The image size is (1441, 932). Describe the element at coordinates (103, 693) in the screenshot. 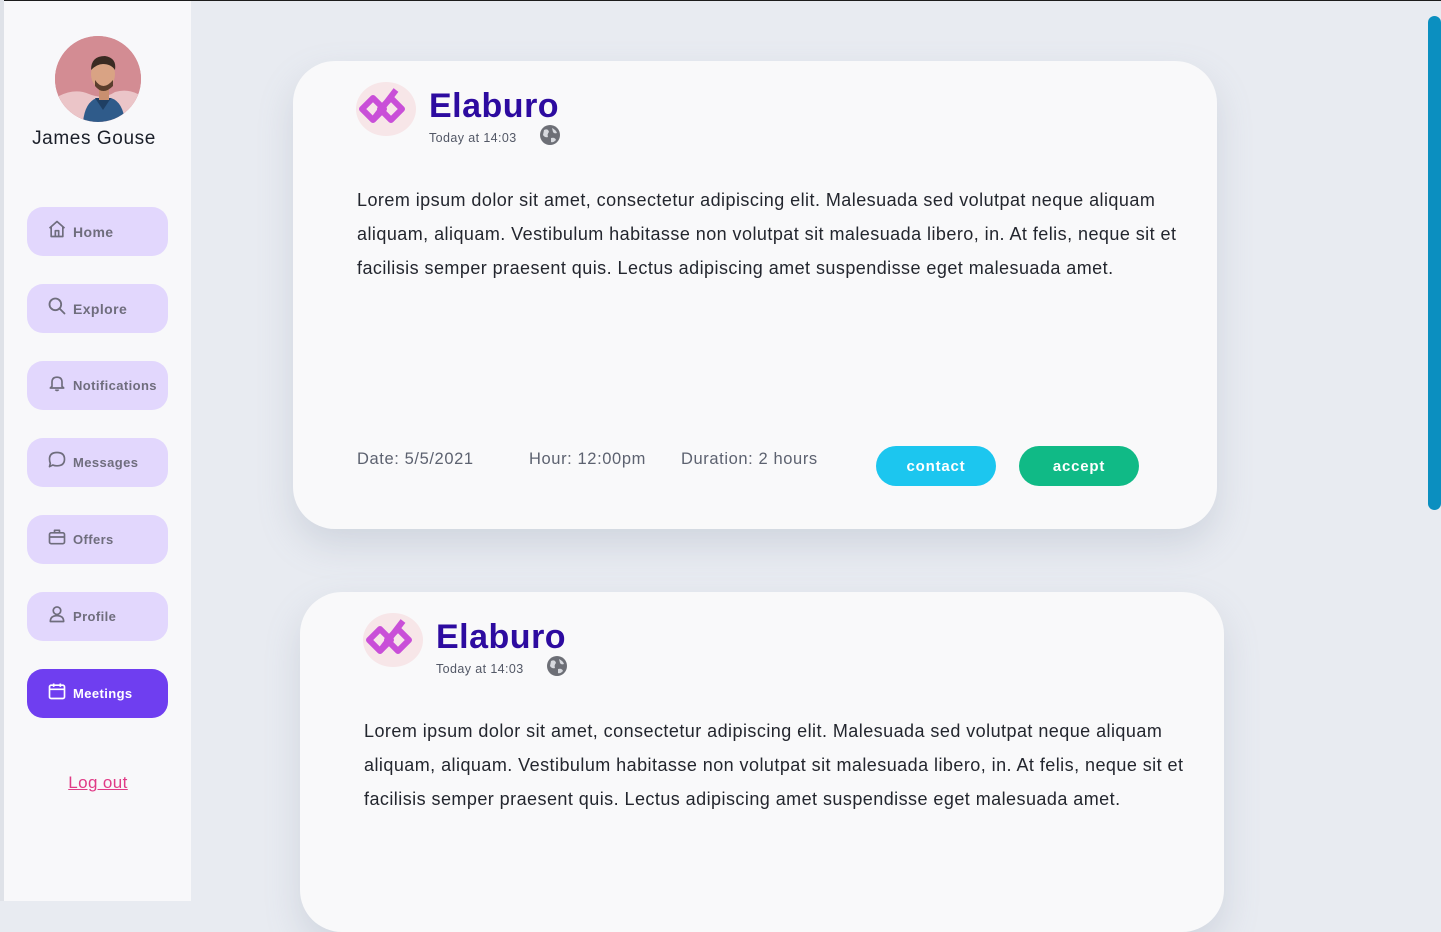

I see `nav-meetings-label: Meetings` at that location.